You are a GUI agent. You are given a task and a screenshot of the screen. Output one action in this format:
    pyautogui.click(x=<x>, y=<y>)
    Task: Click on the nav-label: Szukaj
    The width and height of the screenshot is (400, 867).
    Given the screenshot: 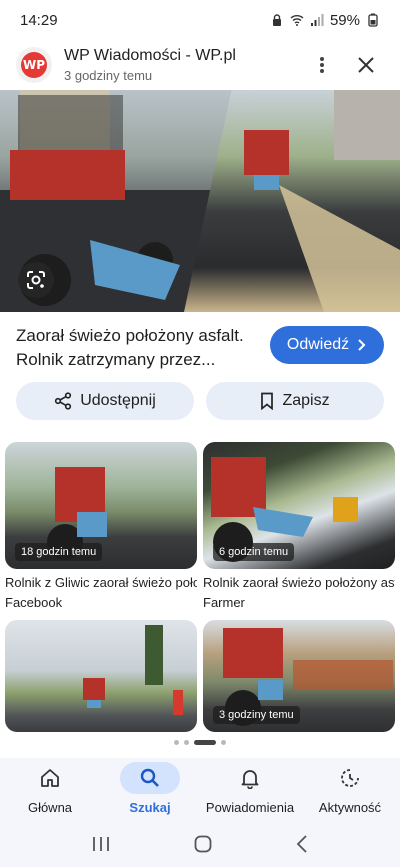 What is the action you would take?
    pyautogui.click(x=150, y=807)
    